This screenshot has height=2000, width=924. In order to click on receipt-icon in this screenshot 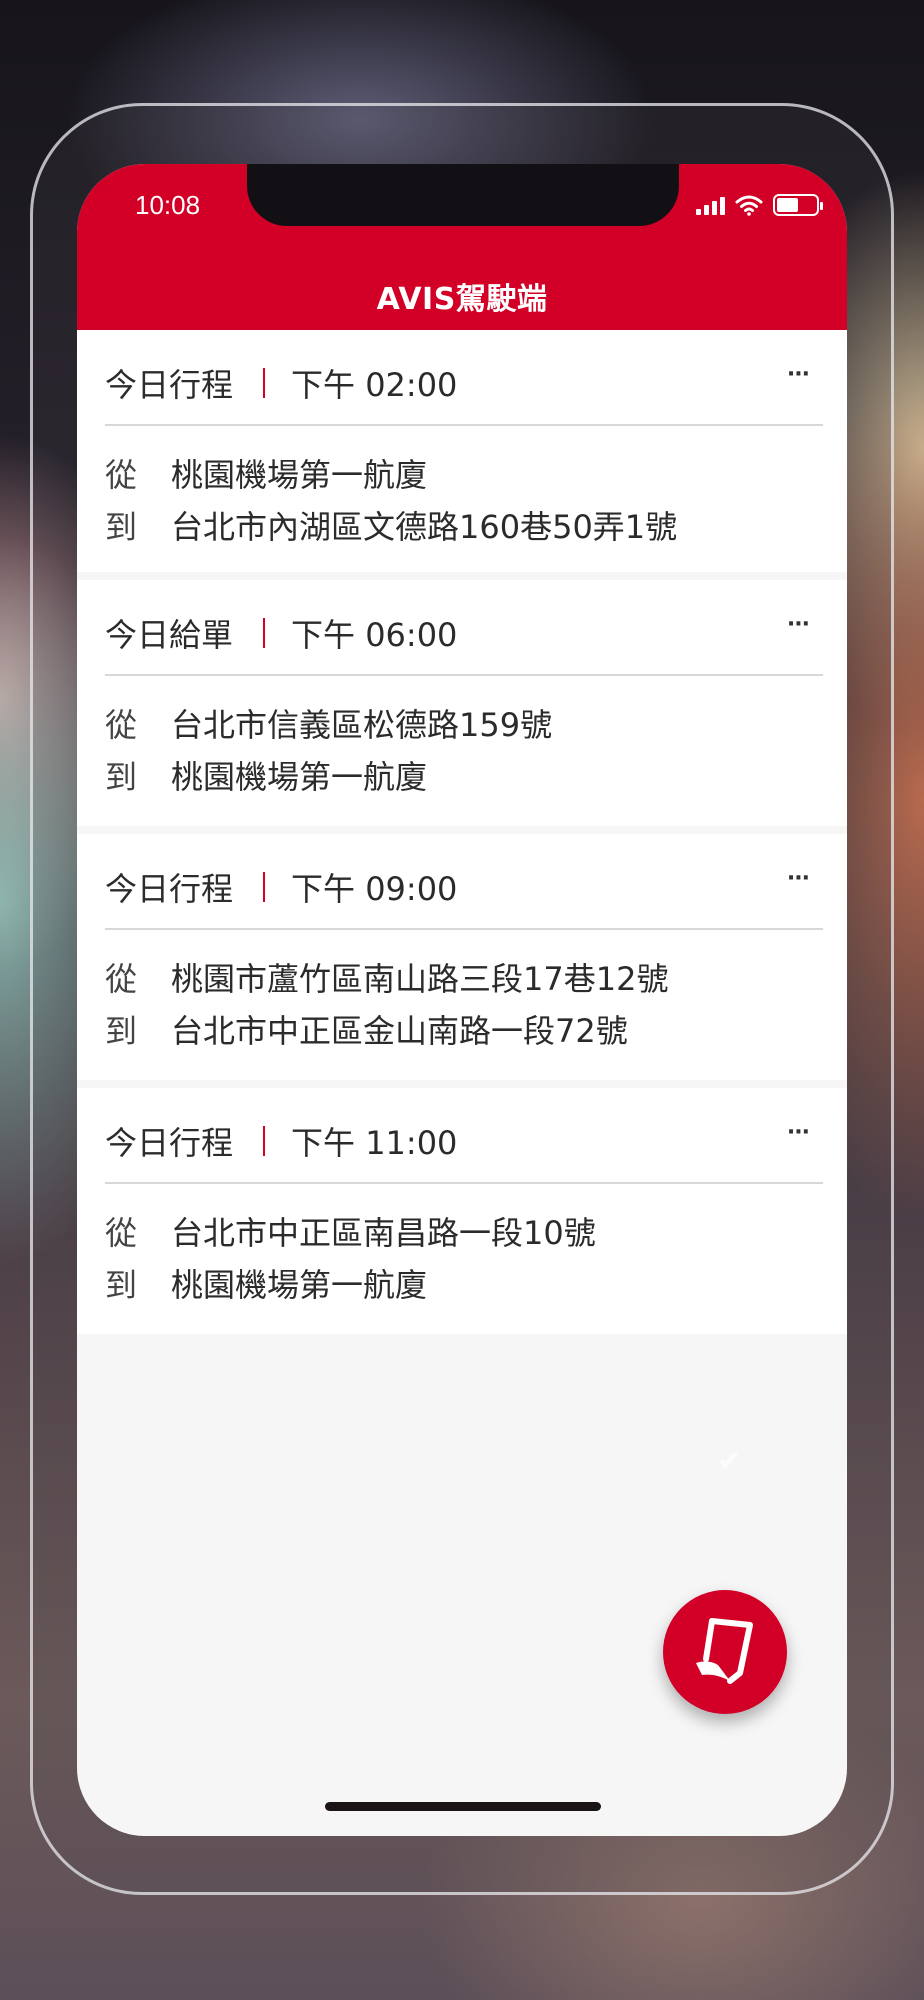, I will do `click(724, 1651)`.